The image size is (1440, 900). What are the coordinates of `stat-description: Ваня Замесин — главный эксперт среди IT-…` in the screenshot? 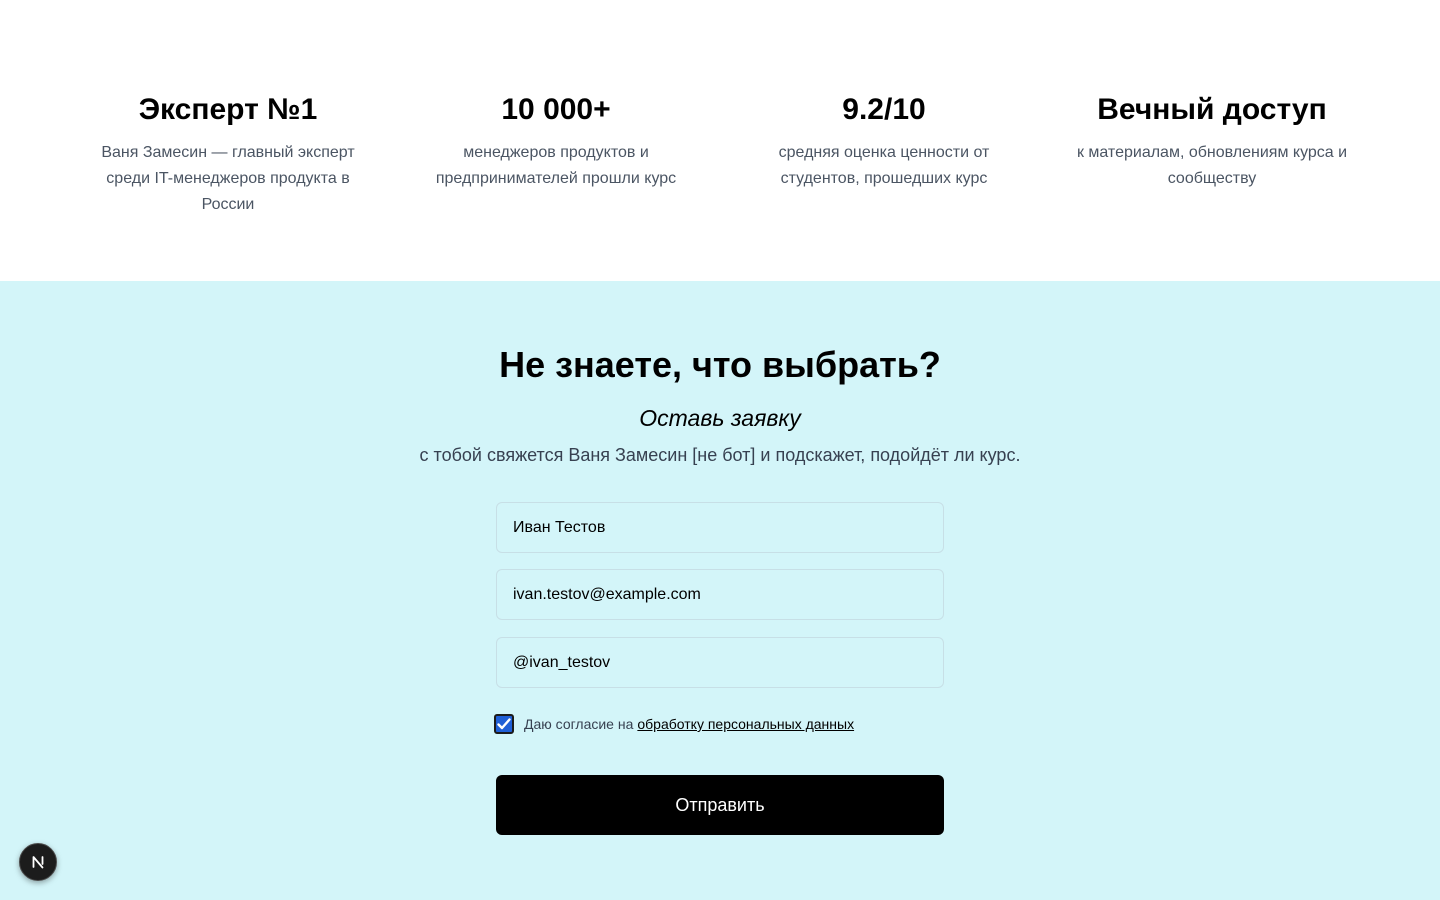 It's located at (228, 178).